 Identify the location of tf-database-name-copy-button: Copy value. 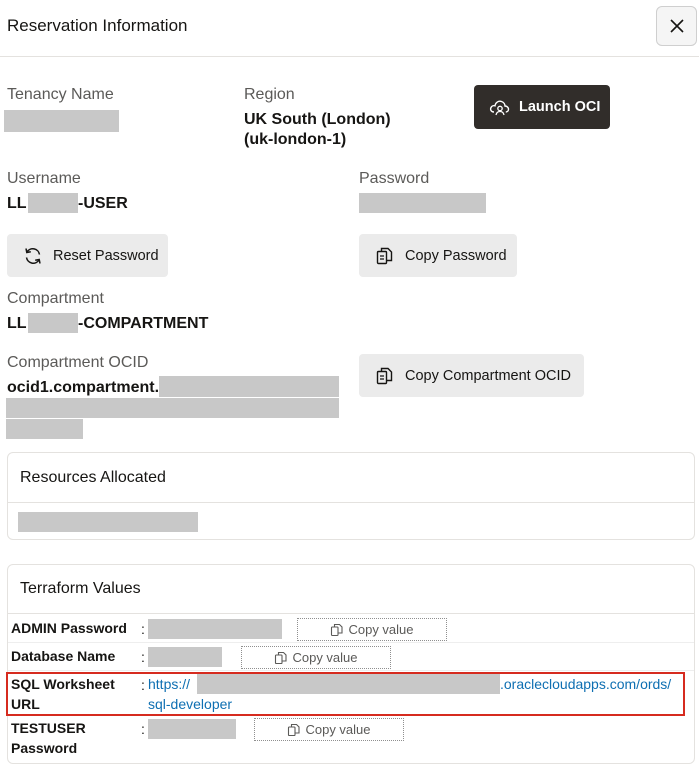
(316, 657).